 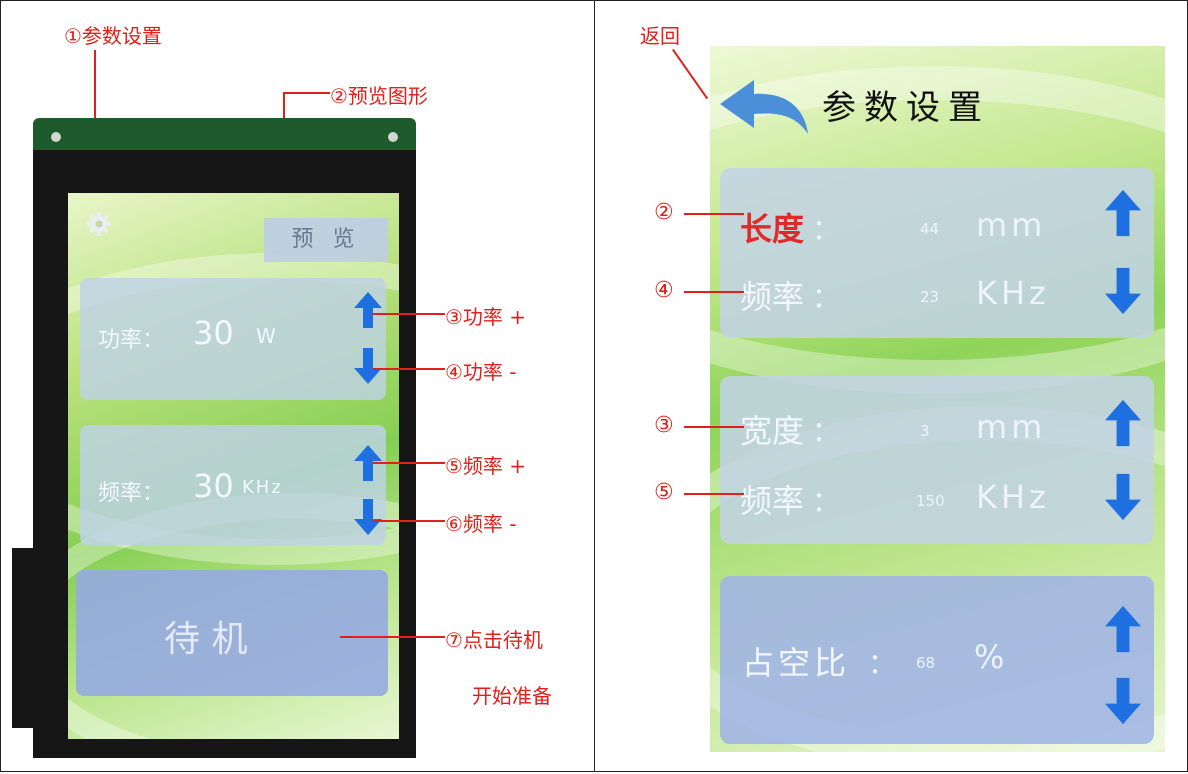 What do you see at coordinates (486, 317) in the screenshot?
I see `annotation-power-up: ③功率 +` at bounding box center [486, 317].